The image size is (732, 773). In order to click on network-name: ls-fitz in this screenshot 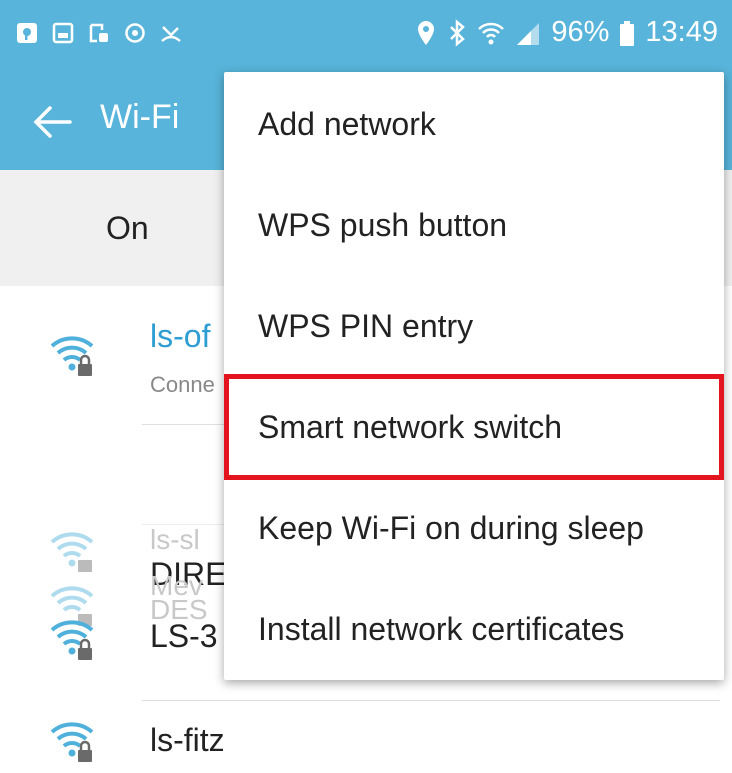, I will do `click(187, 740)`.